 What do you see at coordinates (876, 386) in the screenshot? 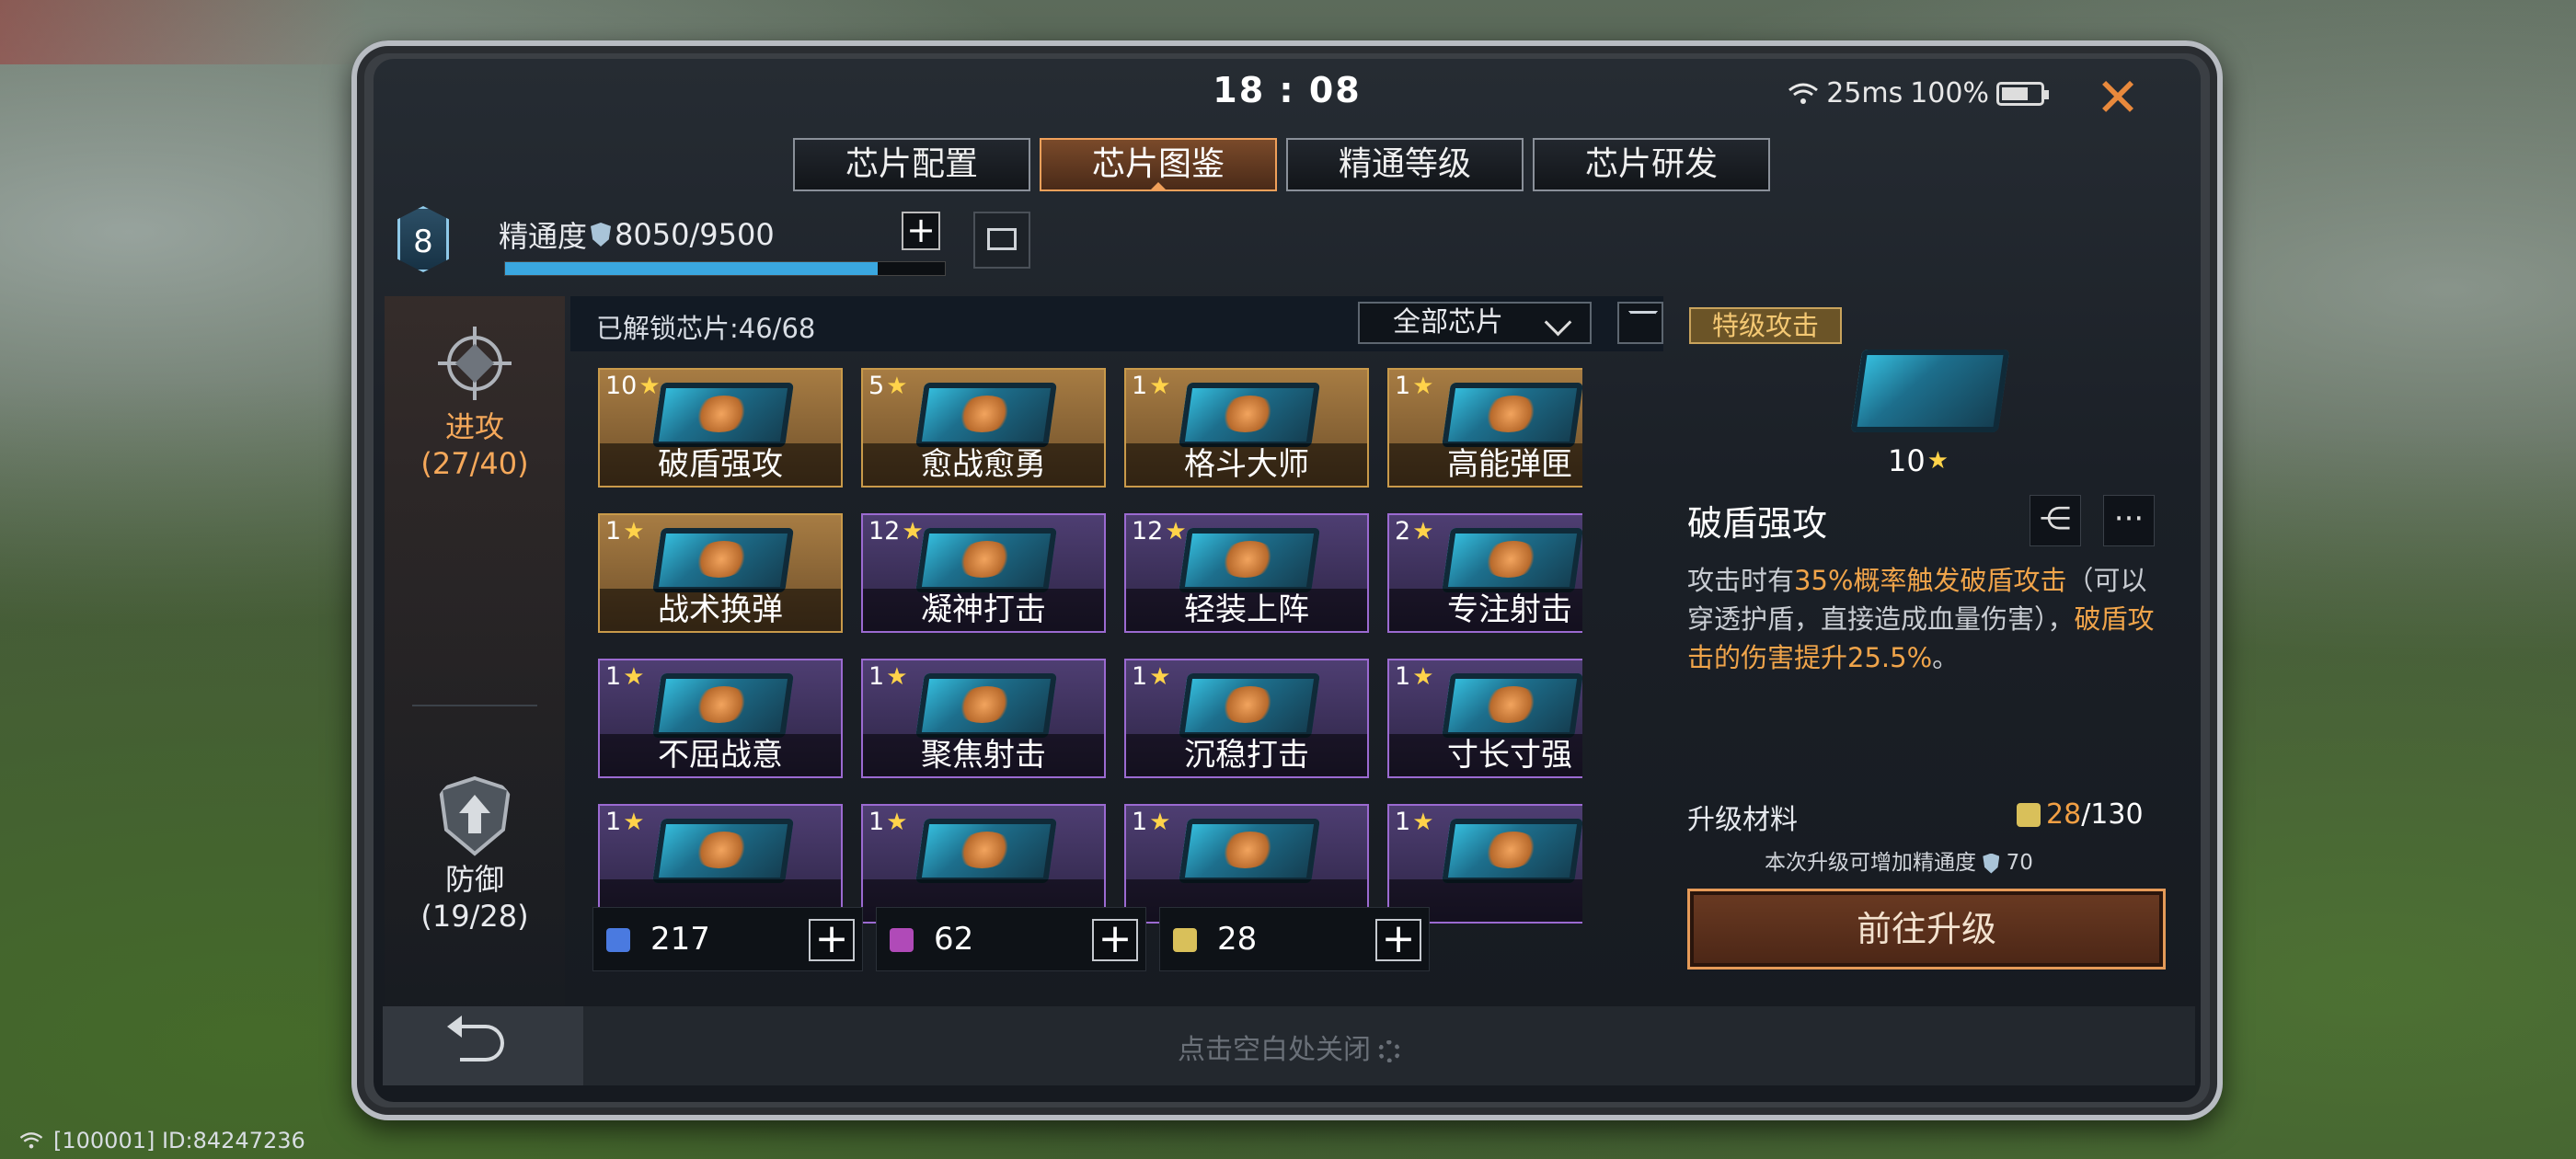
I see `chip-level-value: 5` at bounding box center [876, 386].